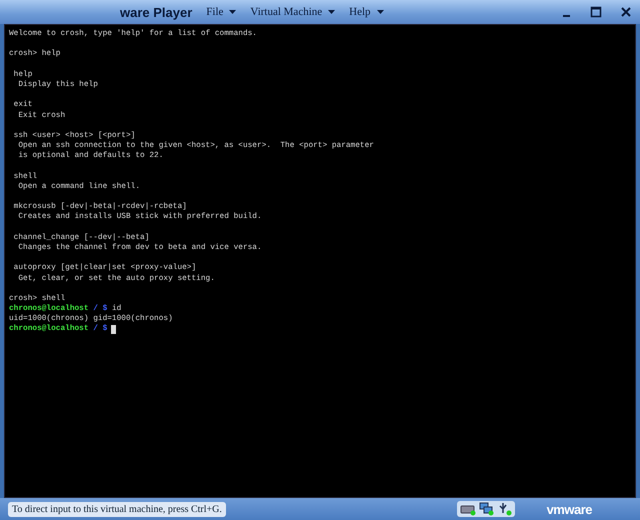 The width and height of the screenshot is (640, 520). Describe the element at coordinates (156, 12) in the screenshot. I see `window-title: ware Player` at that location.